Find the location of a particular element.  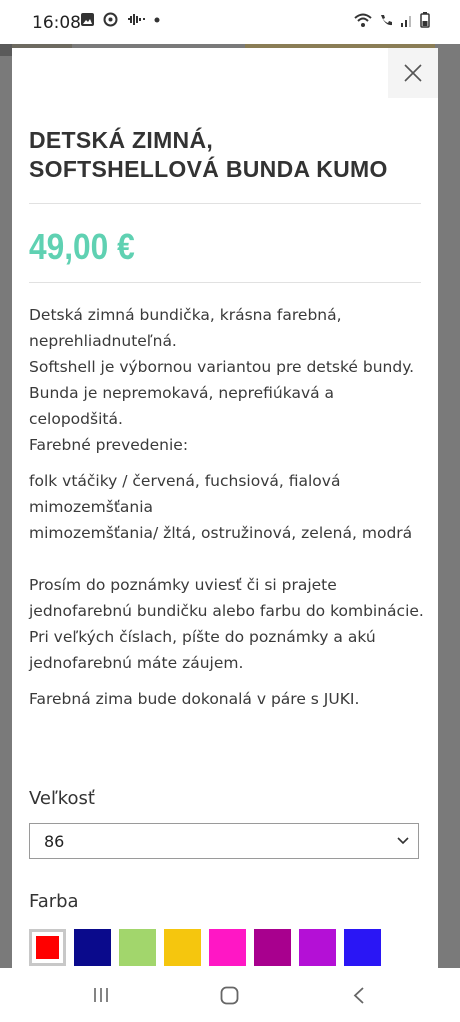

product-title: DETSKÁ ZIMNÁ, SOFTSHELLOVÁ BUNDA KUMO is located at coordinates (208, 154).